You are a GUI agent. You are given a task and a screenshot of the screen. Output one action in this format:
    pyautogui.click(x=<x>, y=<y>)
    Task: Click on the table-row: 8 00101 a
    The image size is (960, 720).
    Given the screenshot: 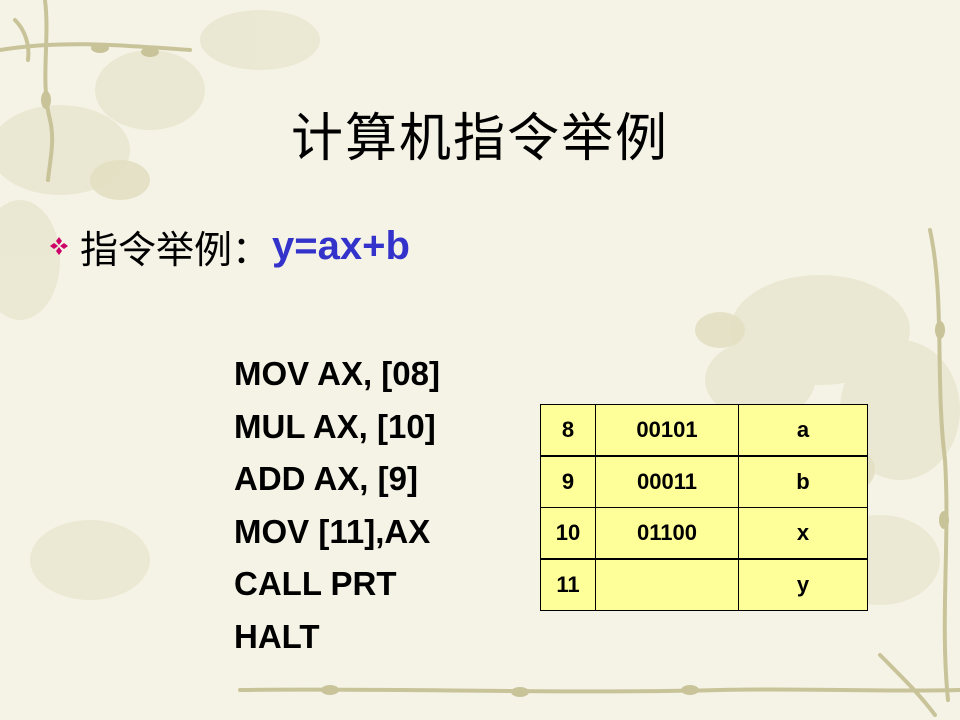 What is the action you would take?
    pyautogui.click(x=704, y=430)
    